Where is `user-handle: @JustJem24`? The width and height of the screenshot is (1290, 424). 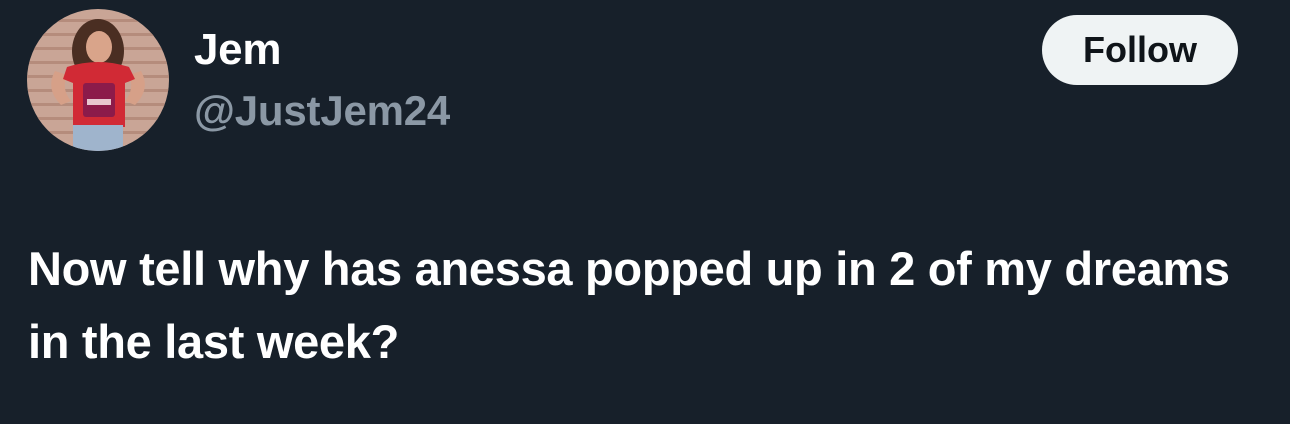 user-handle: @JustJem24 is located at coordinates (322, 111).